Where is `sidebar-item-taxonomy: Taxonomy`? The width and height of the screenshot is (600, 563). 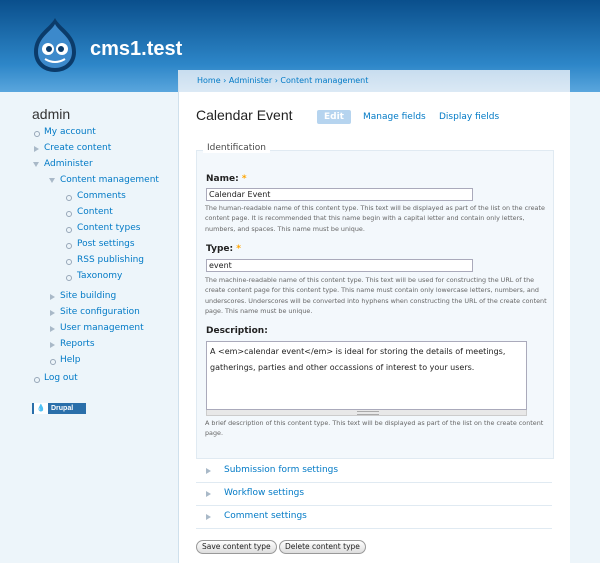
sidebar-item-taxonomy: Taxonomy is located at coordinates (99, 276).